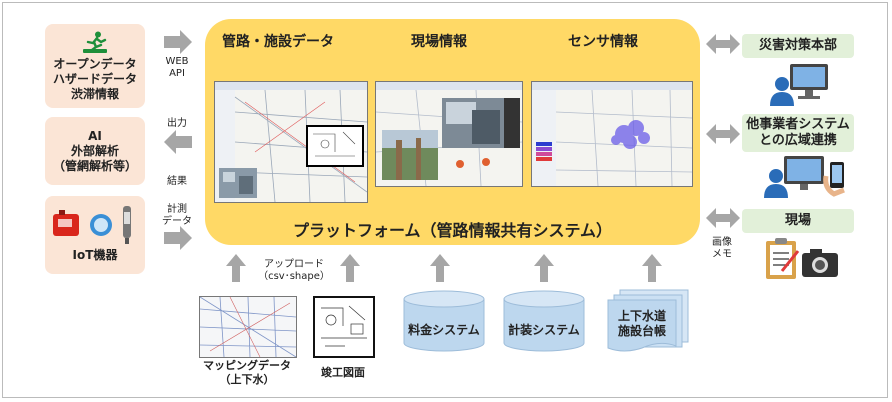  I want to click on ai-analysis-box: AI 外部解析 （管網解析等）, so click(95, 151).